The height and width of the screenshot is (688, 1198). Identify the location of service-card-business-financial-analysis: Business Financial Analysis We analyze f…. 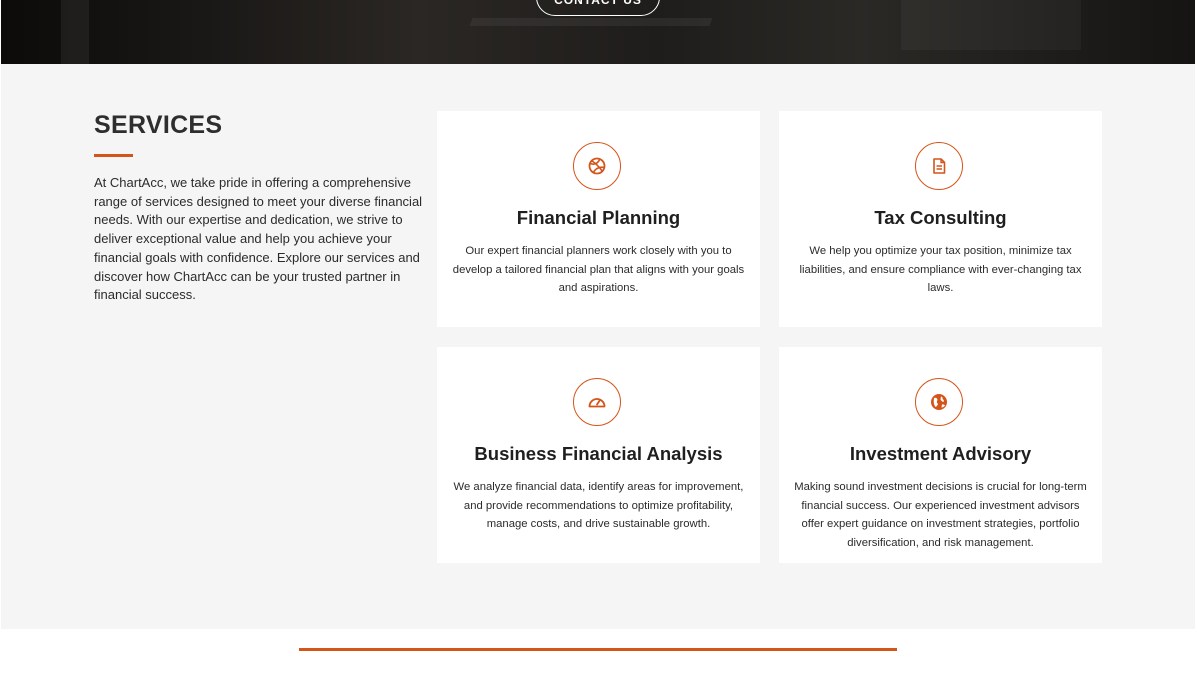
(598, 455).